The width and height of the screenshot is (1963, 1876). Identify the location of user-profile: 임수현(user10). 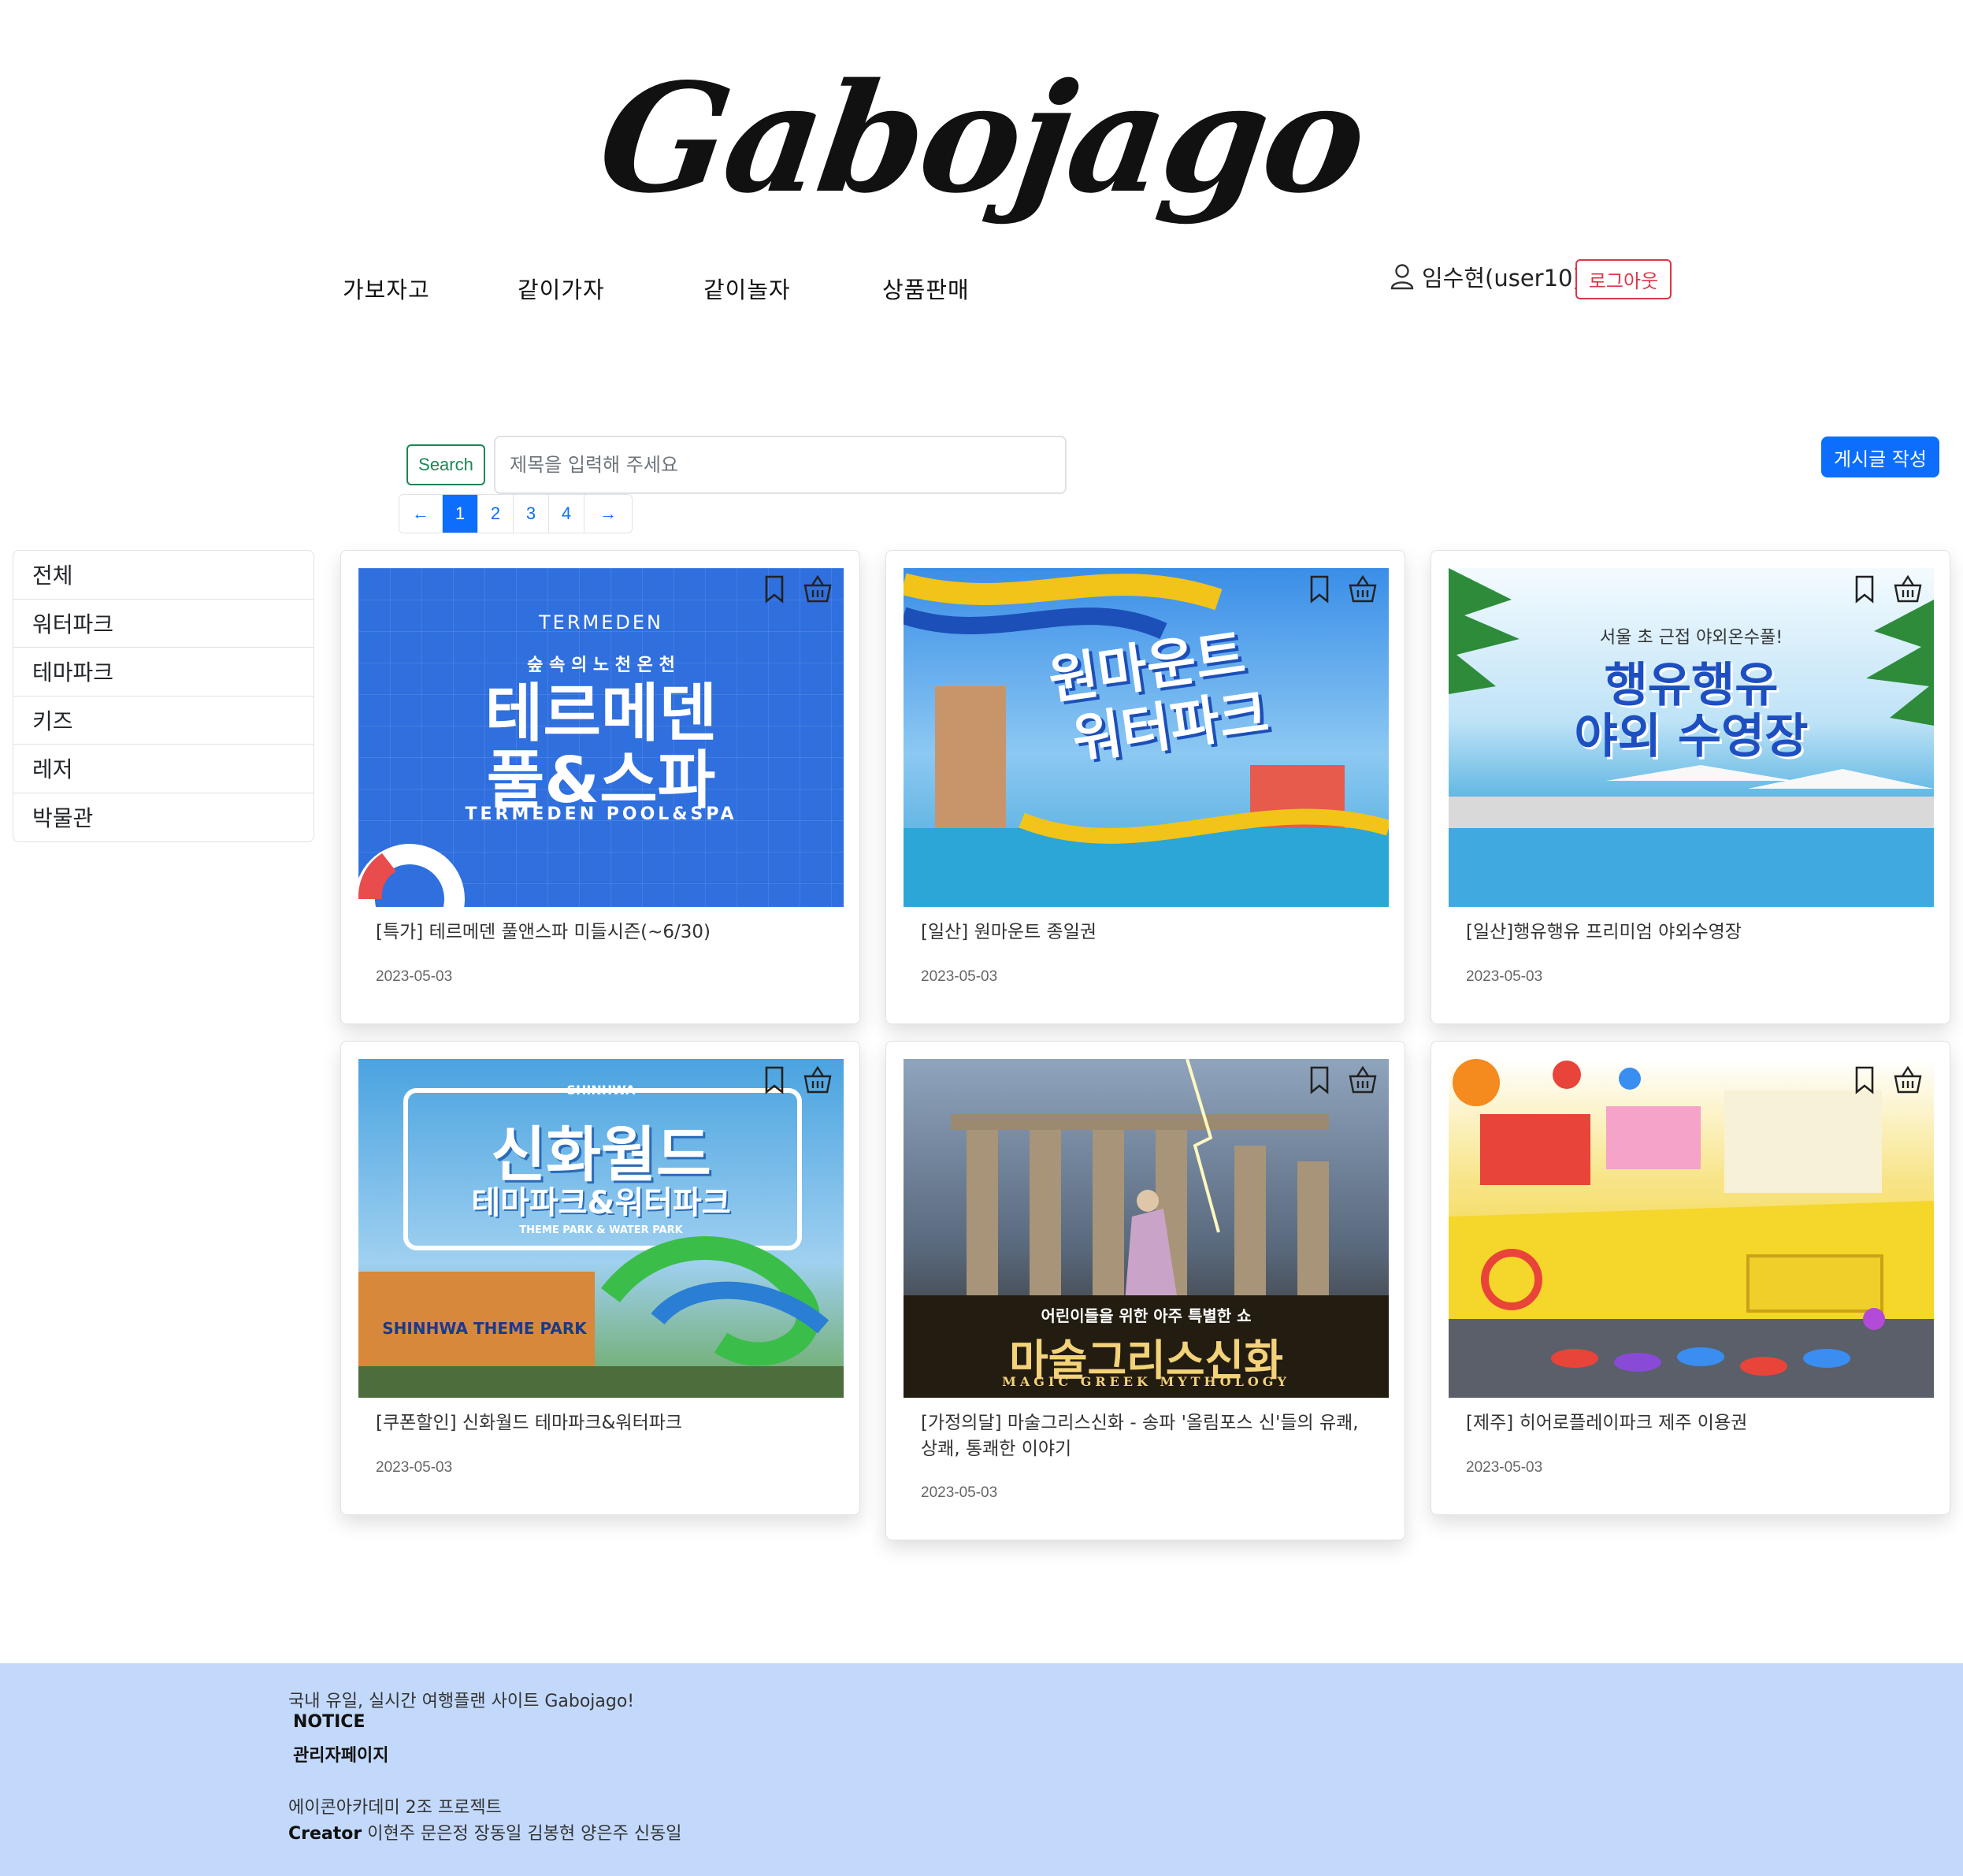
(1486, 276).